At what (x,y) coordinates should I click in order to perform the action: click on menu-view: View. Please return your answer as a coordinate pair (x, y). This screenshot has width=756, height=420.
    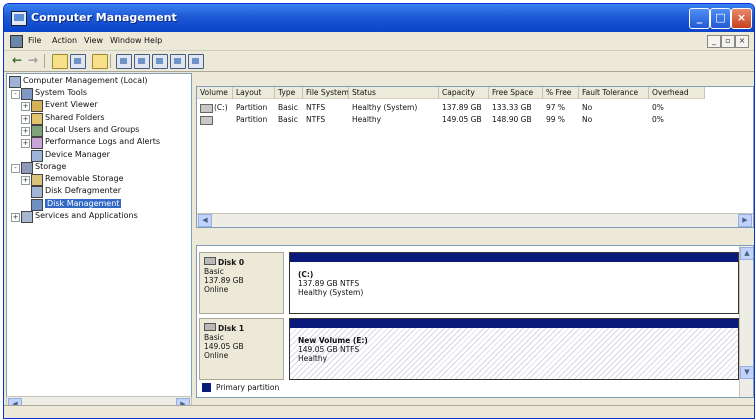
    Looking at the image, I should click on (93, 40).